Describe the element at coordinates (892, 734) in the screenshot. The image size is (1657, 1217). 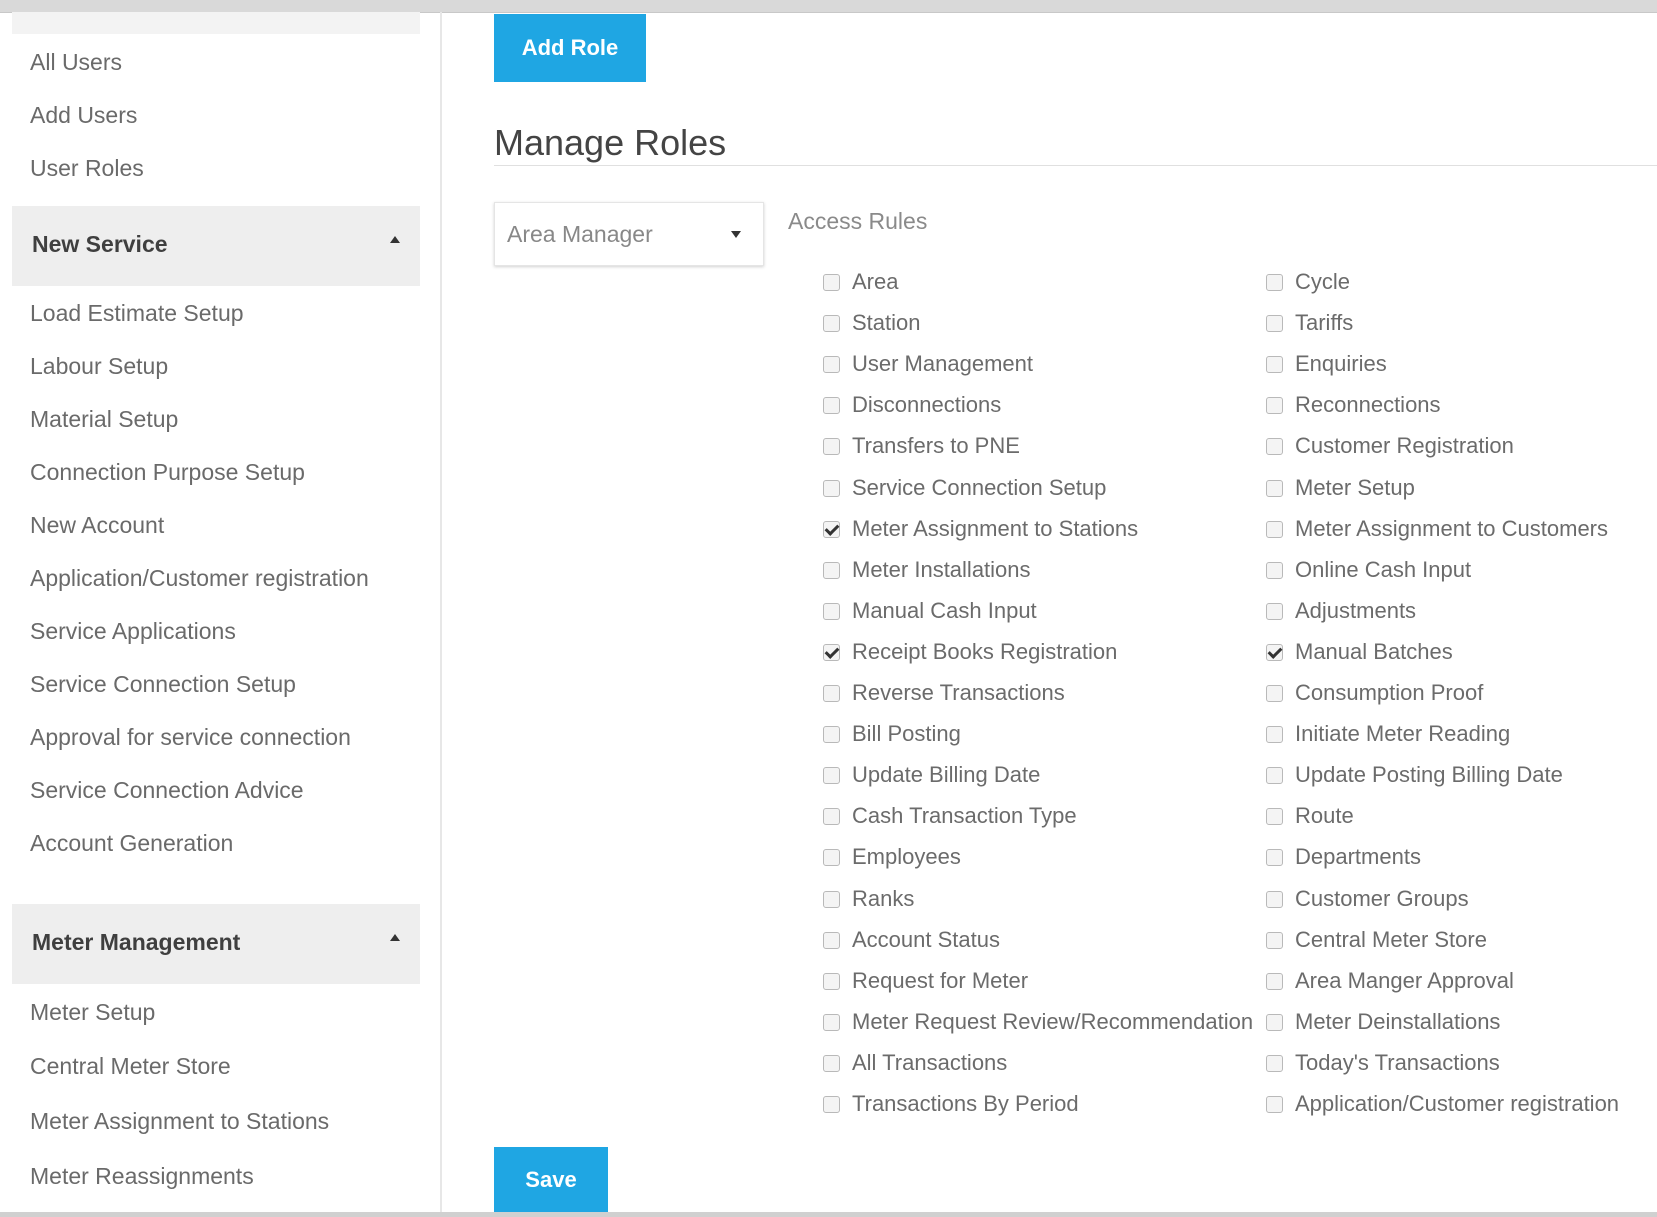
I see `access-rule-checkbox: Bill Posting` at that location.